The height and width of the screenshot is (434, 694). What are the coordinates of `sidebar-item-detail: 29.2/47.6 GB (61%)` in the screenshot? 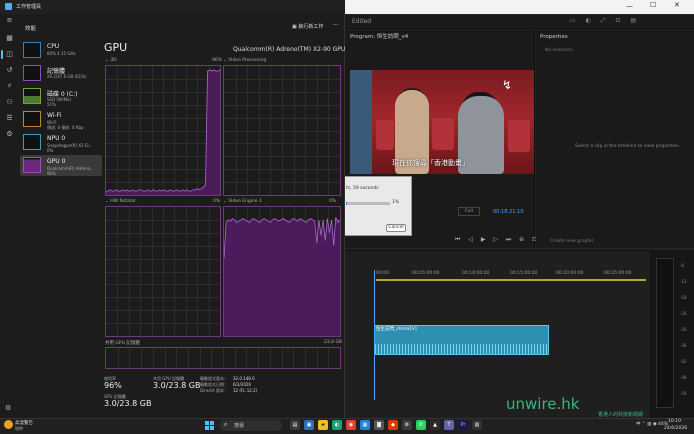 It's located at (67, 76).